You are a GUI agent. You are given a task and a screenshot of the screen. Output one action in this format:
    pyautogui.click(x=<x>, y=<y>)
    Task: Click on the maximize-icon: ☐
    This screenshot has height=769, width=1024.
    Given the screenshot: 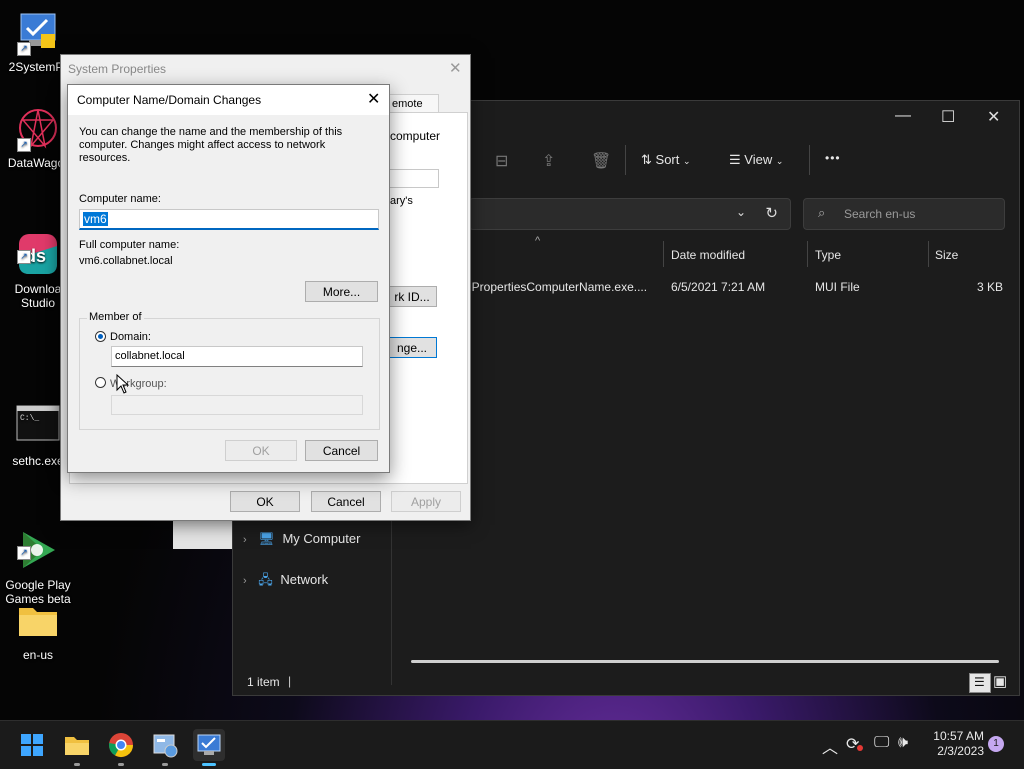 What is the action you would take?
    pyautogui.click(x=948, y=117)
    